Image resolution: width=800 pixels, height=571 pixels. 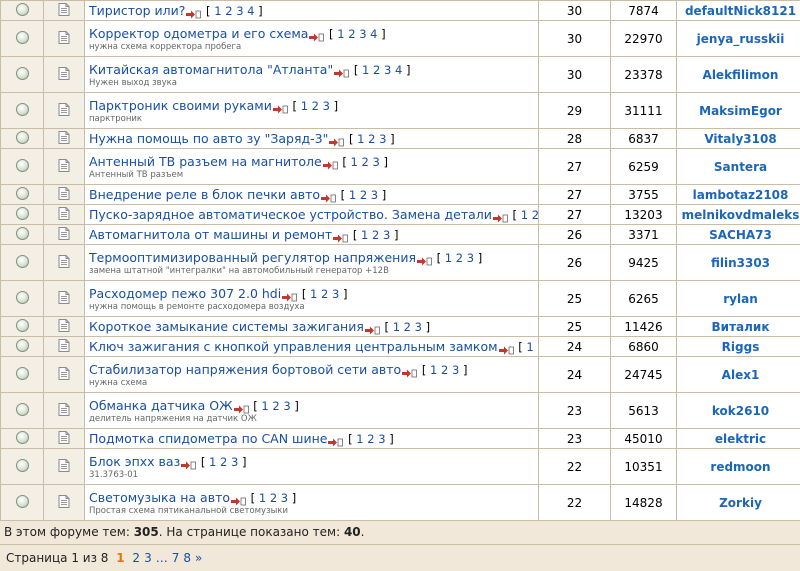 What do you see at coordinates (738, 263) in the screenshot?
I see `topic-author-link: filin3303` at bounding box center [738, 263].